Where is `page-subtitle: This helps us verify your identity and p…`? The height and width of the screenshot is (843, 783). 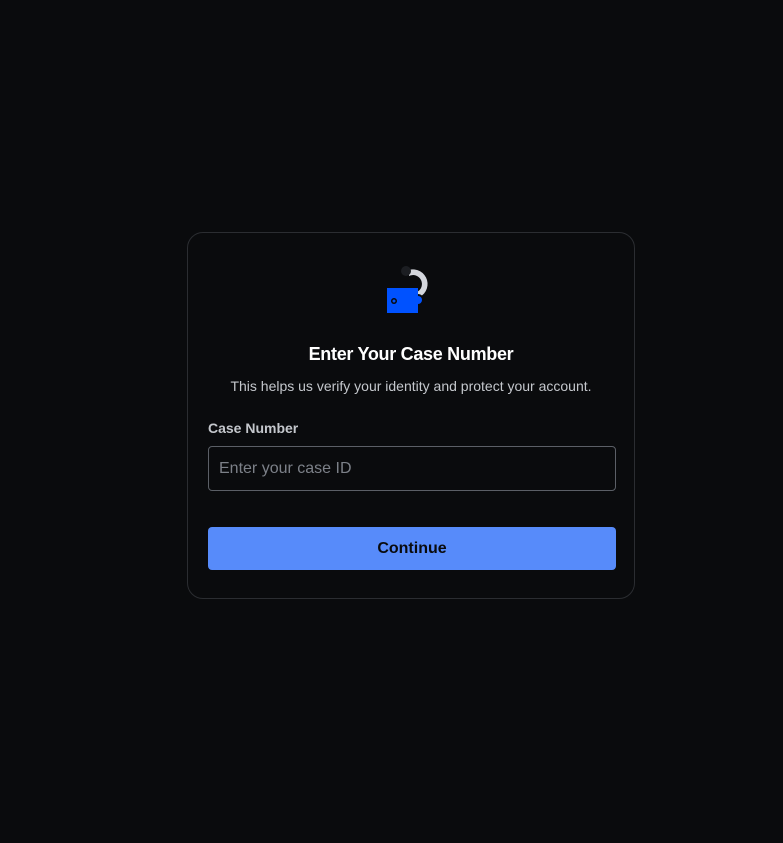 page-subtitle: This helps us verify your identity and p… is located at coordinates (411, 386).